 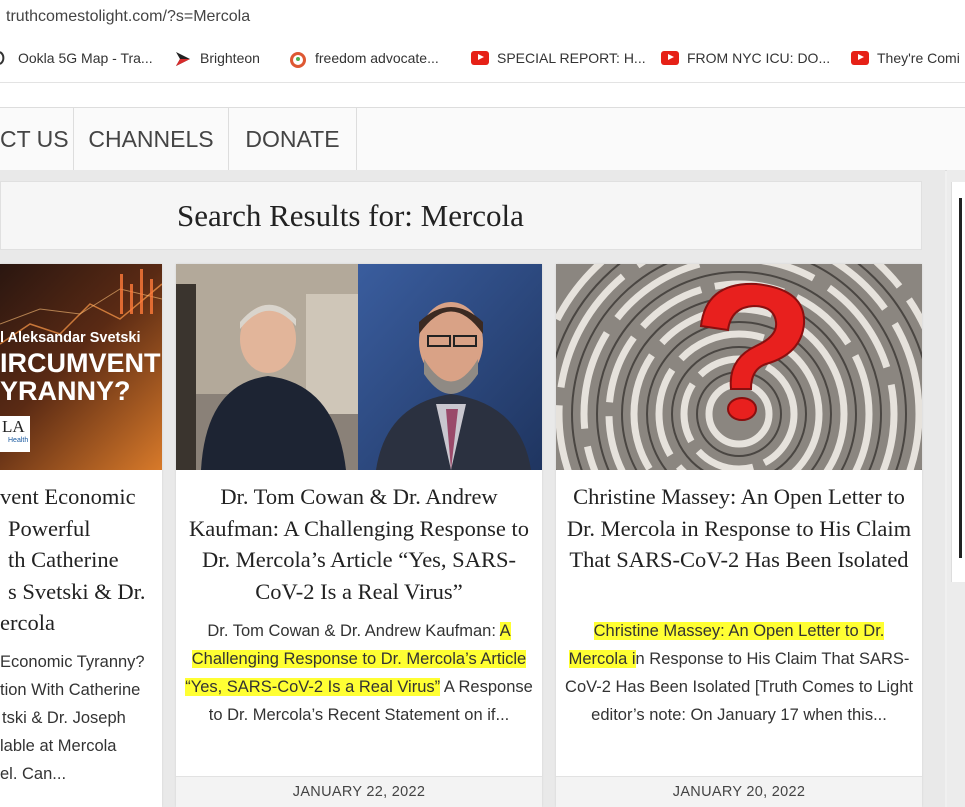 I want to click on page-title: Search Results for: Mercola, so click(x=350, y=215).